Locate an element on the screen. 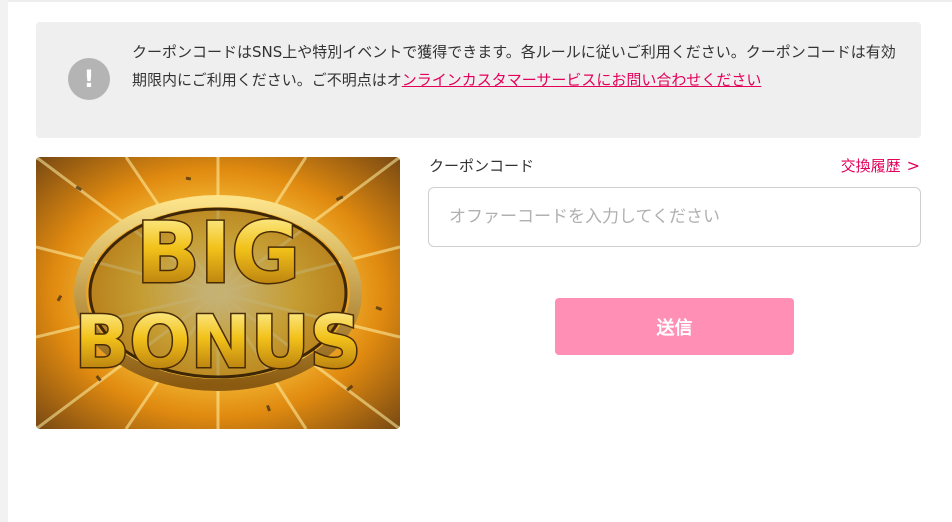  exchange-history-link: 交換履歴 > is located at coordinates (880, 166).